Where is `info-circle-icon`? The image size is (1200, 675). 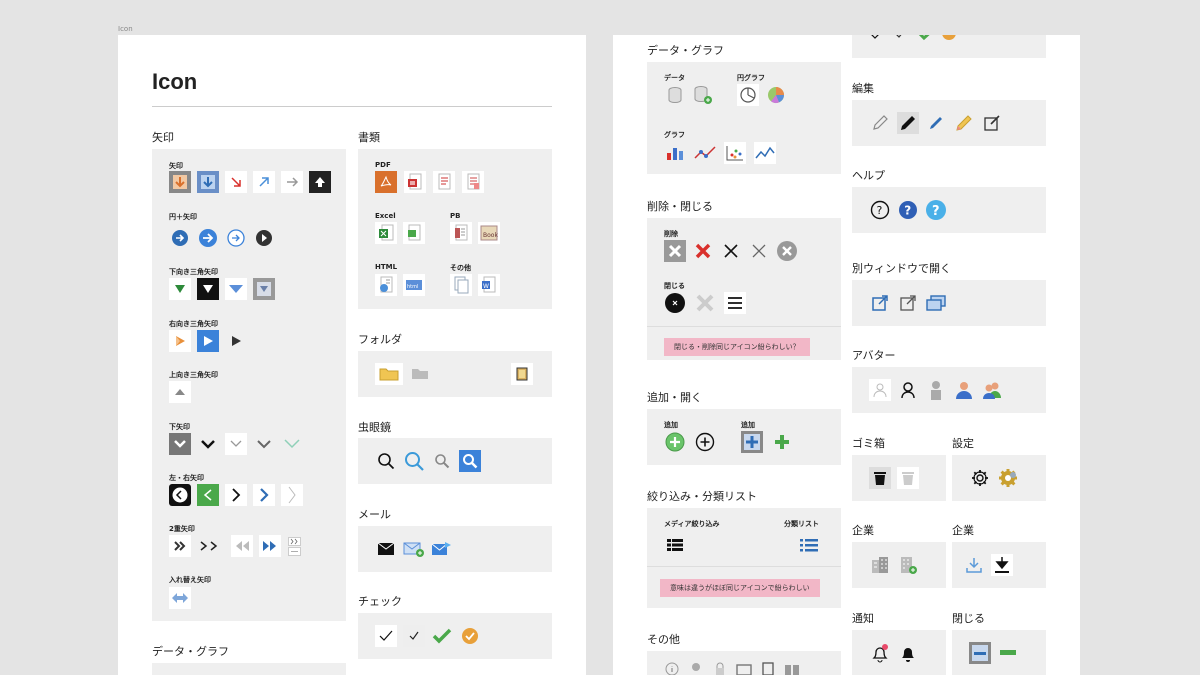
info-circle-icon is located at coordinates (672, 668).